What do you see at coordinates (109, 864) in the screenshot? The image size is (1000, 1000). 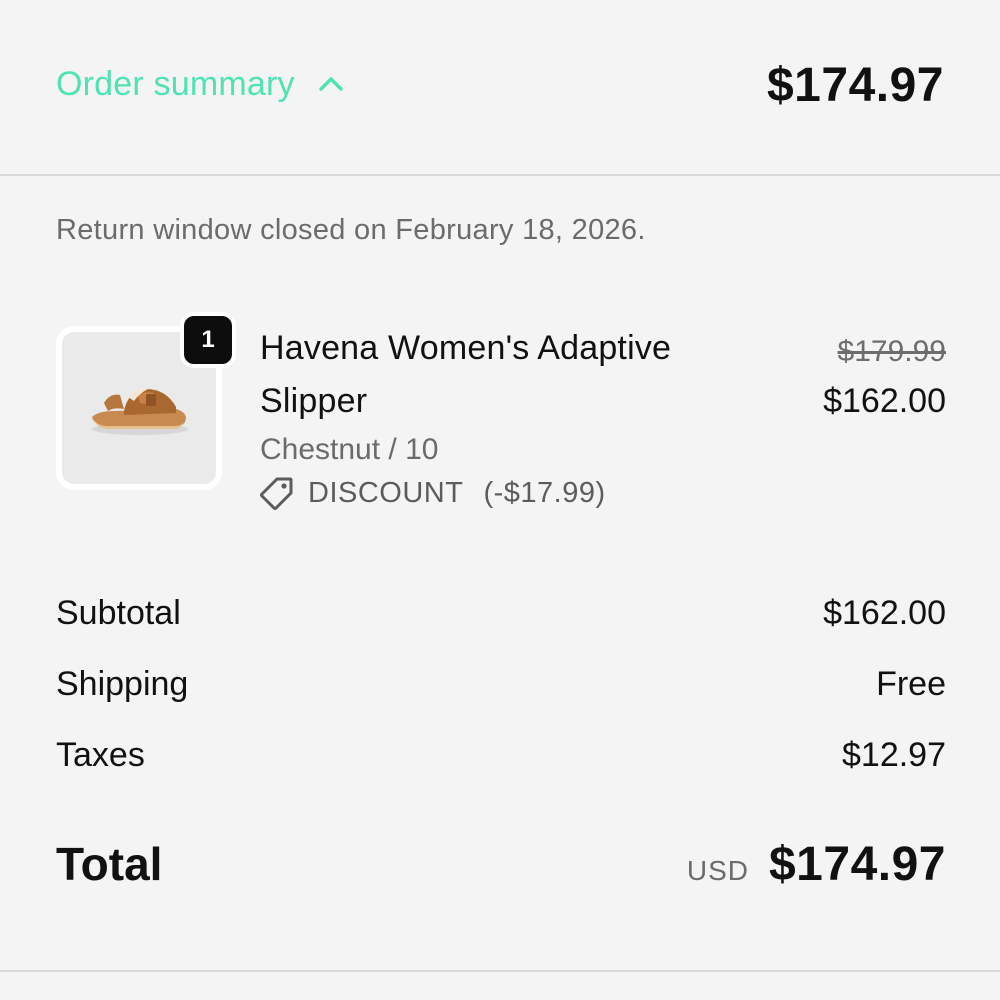 I see `grand-total-label: Total` at bounding box center [109, 864].